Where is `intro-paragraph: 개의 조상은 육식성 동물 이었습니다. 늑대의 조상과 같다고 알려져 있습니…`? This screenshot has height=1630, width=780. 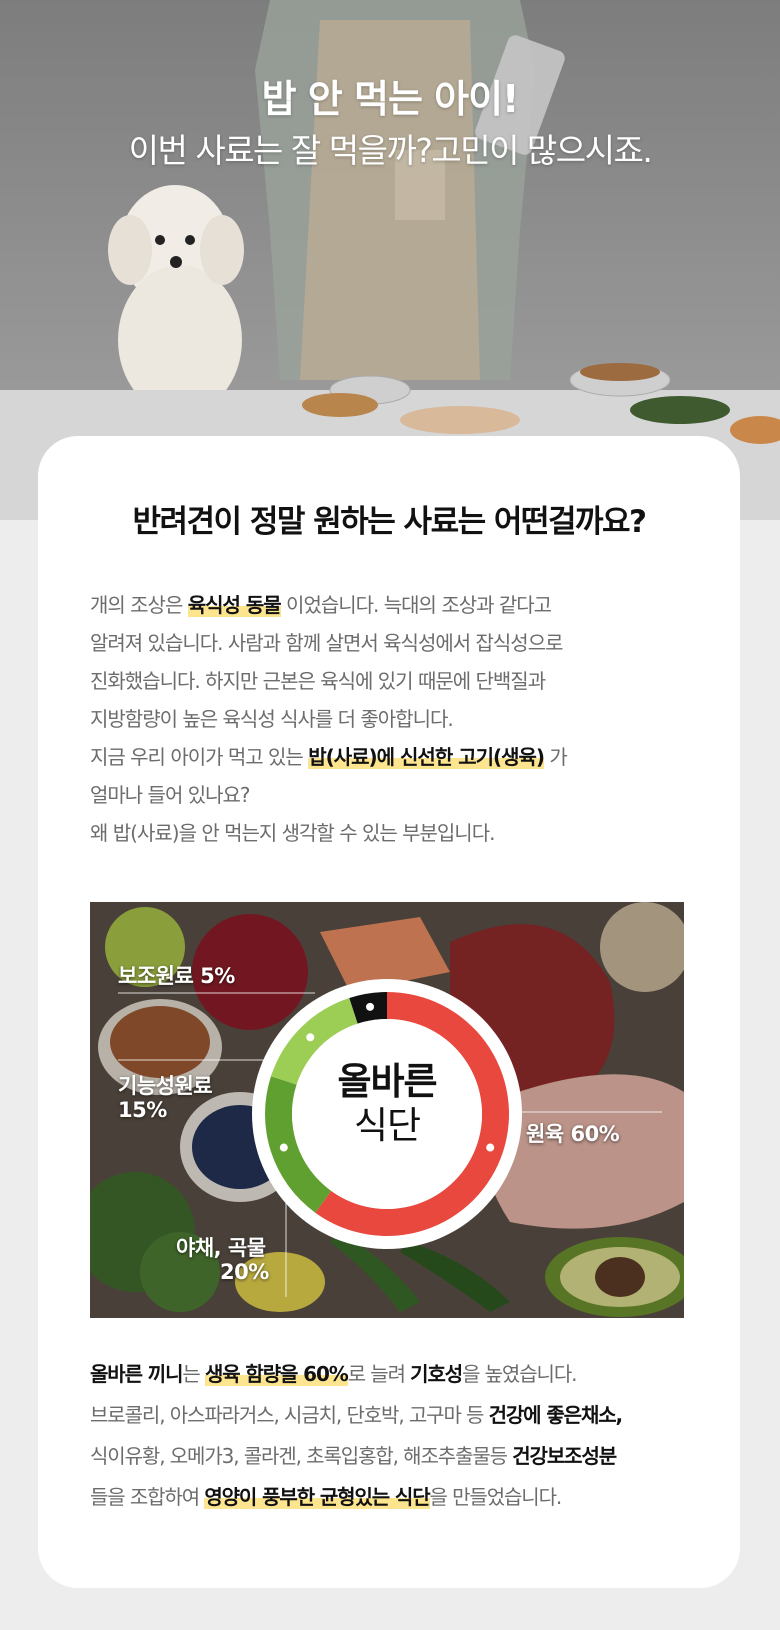 intro-paragraph: 개의 조상은 육식성 동물 이었습니다. 늑대의 조상과 같다고 알려져 있습니… is located at coordinates (405, 719).